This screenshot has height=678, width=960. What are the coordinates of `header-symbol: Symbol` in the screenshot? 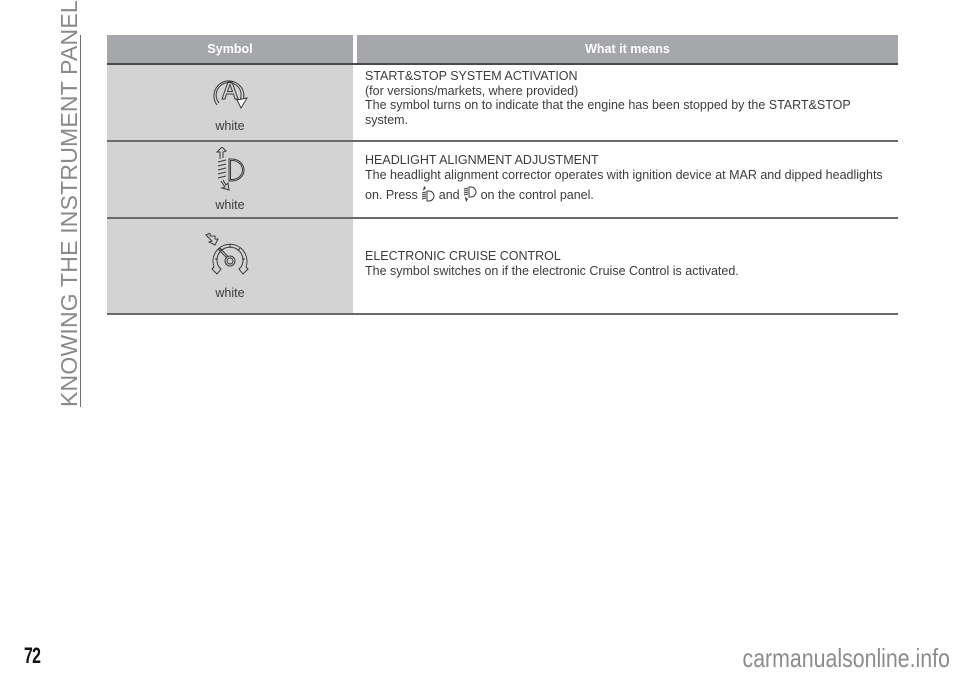 It's located at (230, 49).